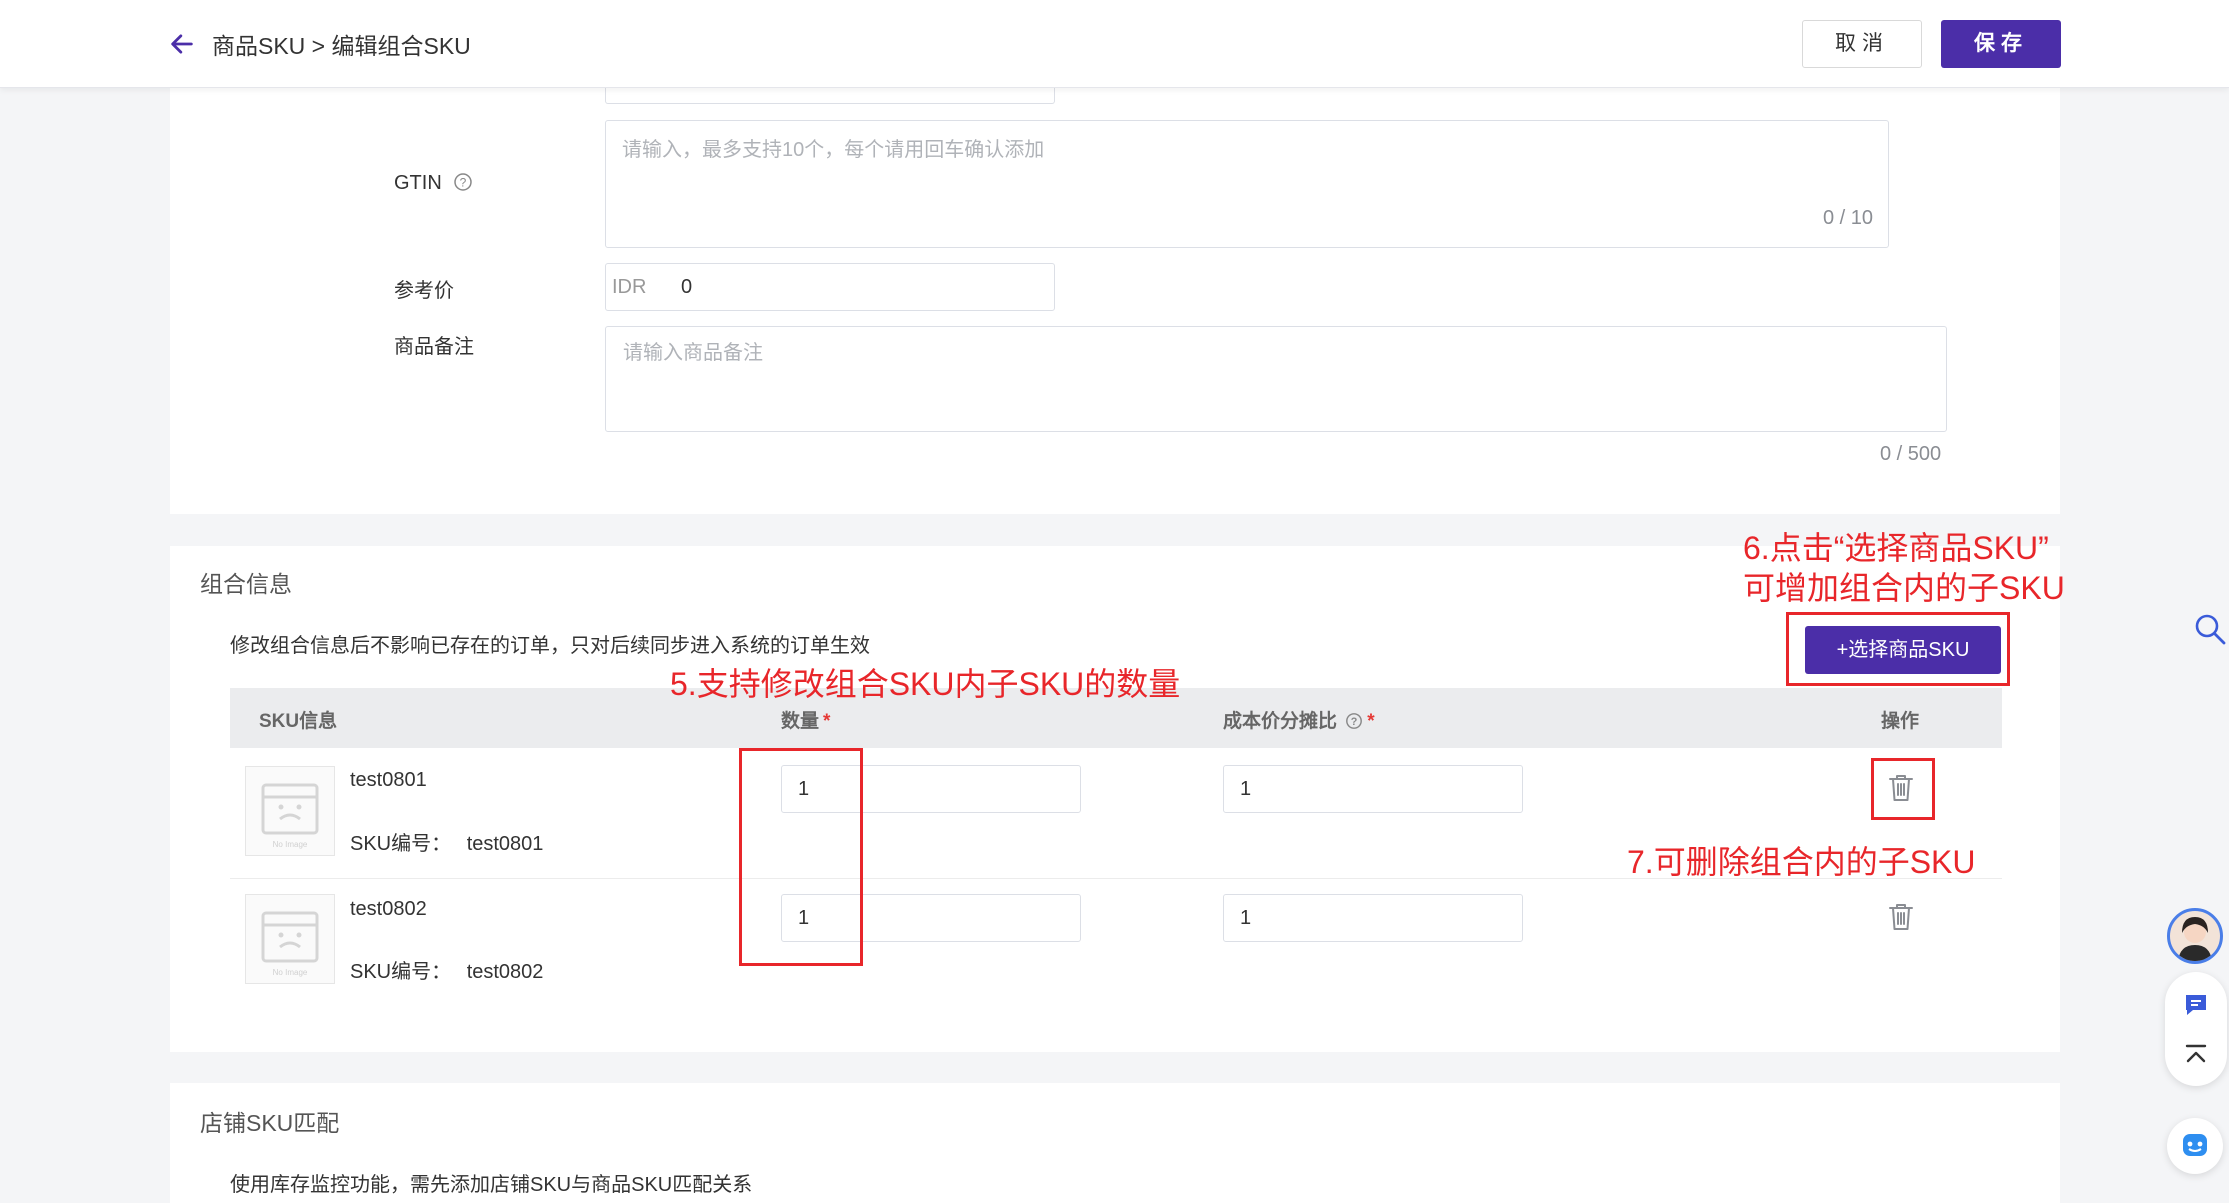 The width and height of the screenshot is (2229, 1203). Describe the element at coordinates (2196, 1055) in the screenshot. I see `back-to-top-icon` at that location.